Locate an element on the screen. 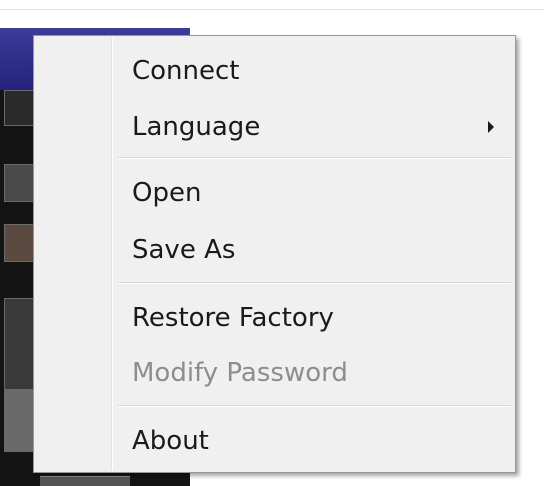 The height and width of the screenshot is (486, 544). background-button is located at coordinates (85, 481).